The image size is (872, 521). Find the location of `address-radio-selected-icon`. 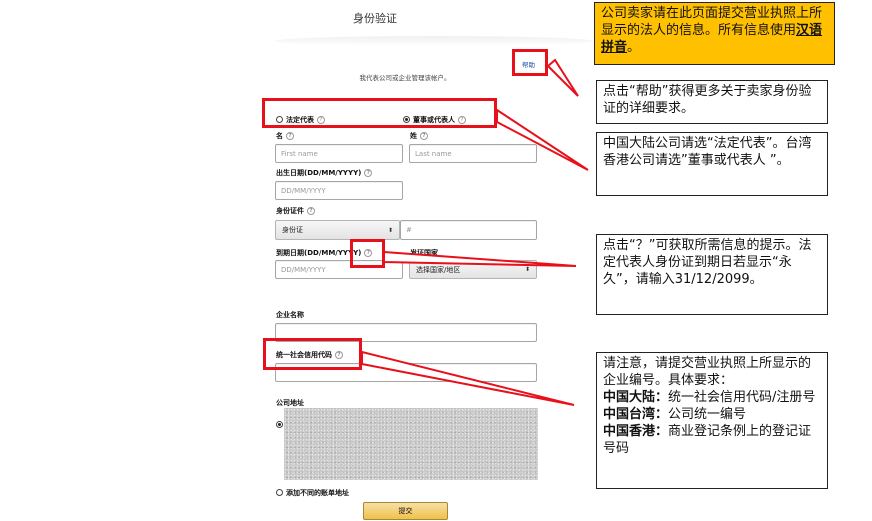

address-radio-selected-icon is located at coordinates (279, 424).